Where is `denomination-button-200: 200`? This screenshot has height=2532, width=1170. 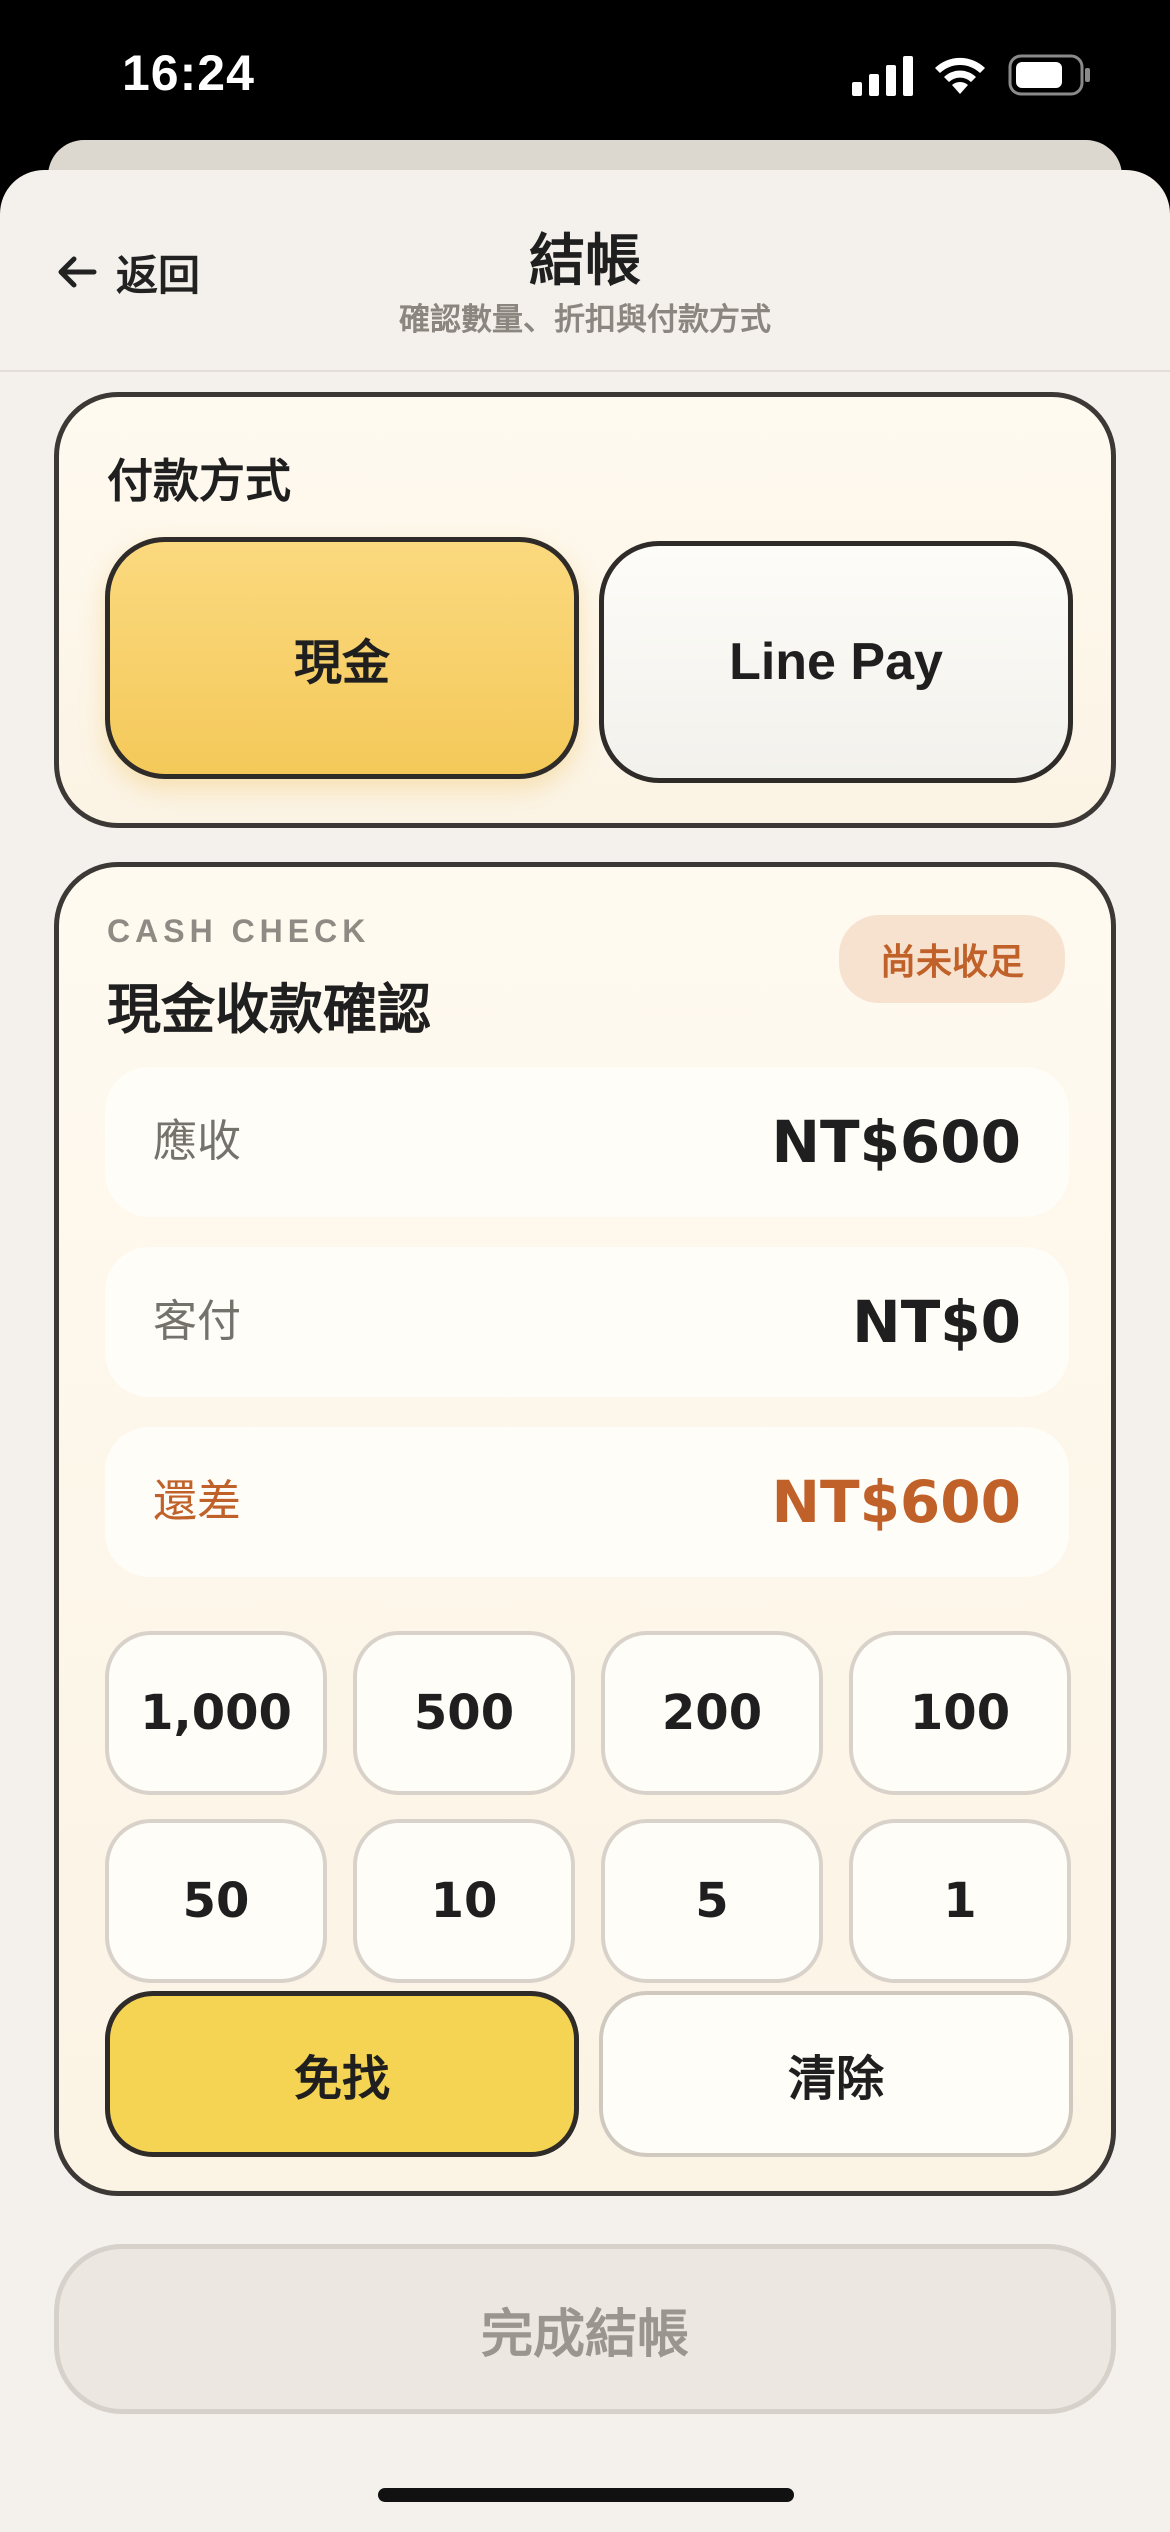
denomination-button-200: 200 is located at coordinates (712, 1713).